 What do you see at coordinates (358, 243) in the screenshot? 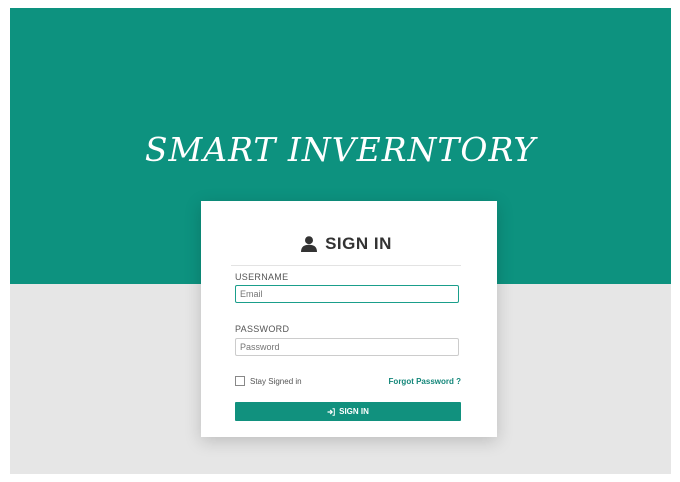
I see `login-heading: SIGN IN` at bounding box center [358, 243].